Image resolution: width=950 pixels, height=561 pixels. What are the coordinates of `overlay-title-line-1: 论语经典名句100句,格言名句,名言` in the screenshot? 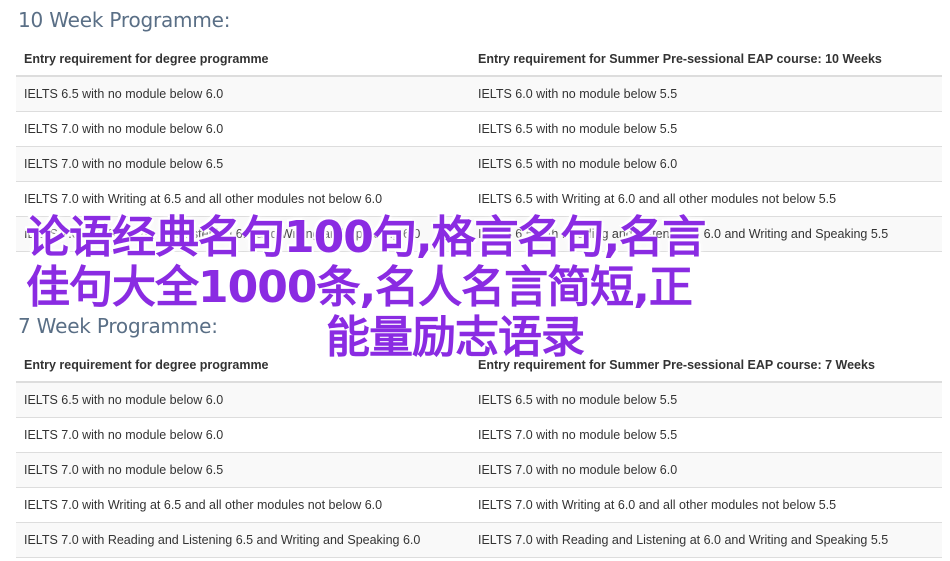 It's located at (366, 237).